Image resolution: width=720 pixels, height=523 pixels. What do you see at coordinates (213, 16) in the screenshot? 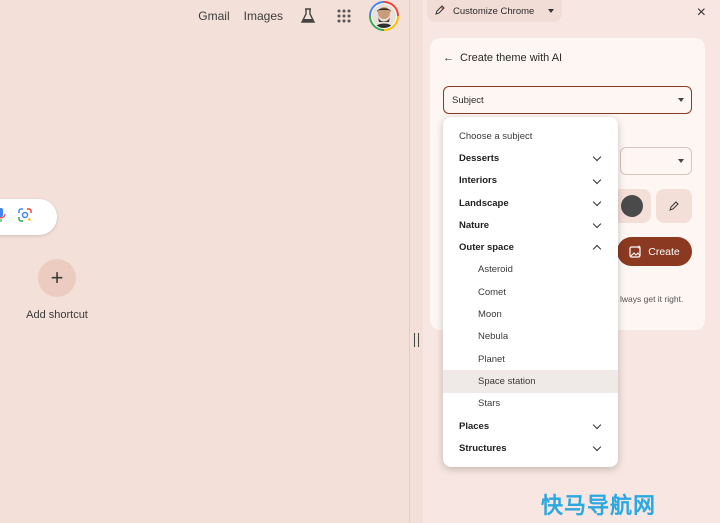
I see `gmail-link: Gmail` at bounding box center [213, 16].